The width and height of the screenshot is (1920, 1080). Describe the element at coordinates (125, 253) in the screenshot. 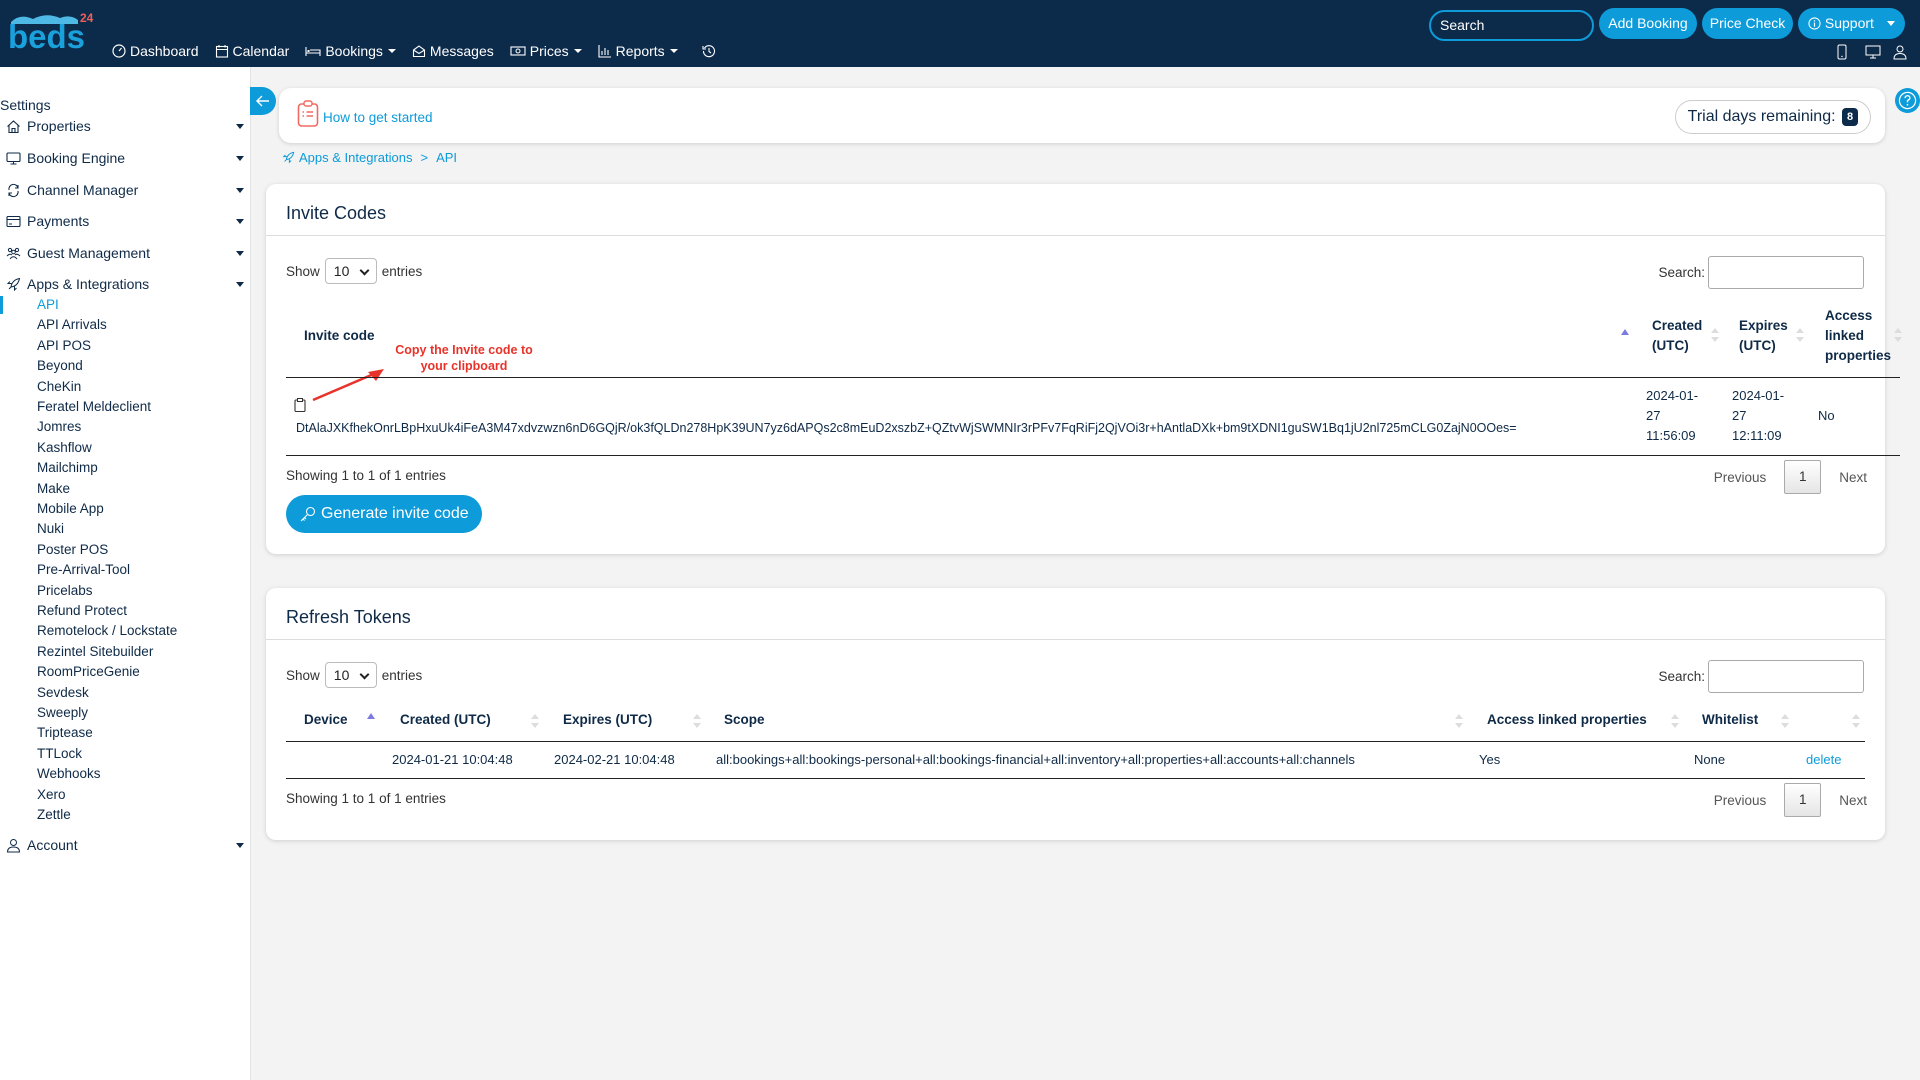

I see `sidebar-item-guest-management: Guest Management` at that location.